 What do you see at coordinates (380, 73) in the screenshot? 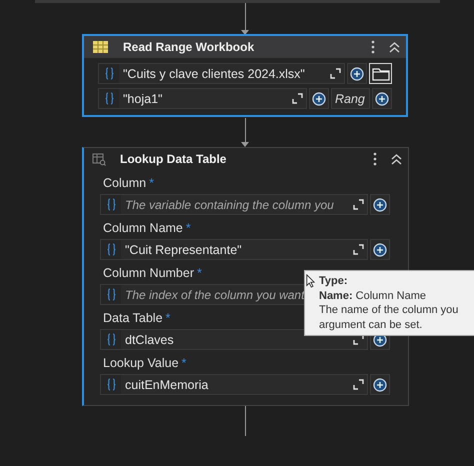
I see `browse-button` at bounding box center [380, 73].